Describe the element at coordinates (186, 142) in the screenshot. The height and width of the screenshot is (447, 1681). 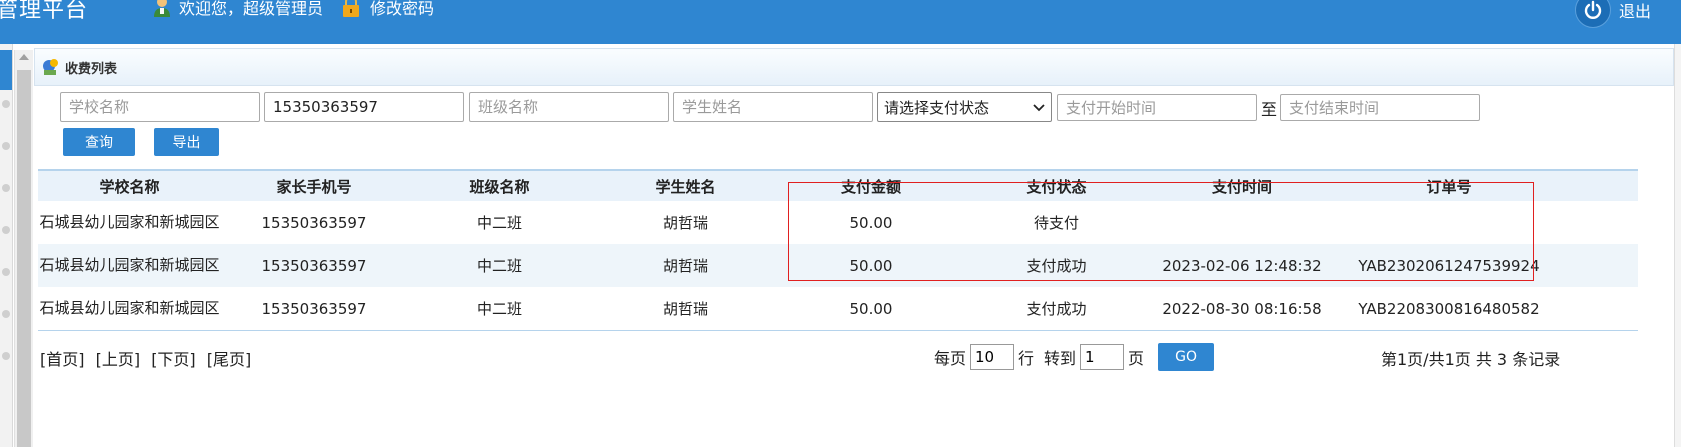
I see `export-button: 导出` at that location.